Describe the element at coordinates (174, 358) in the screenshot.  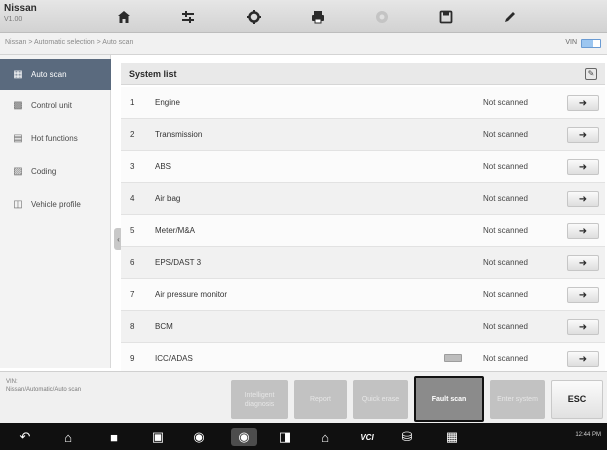
I see `system-name: ICC/ADAS` at that location.